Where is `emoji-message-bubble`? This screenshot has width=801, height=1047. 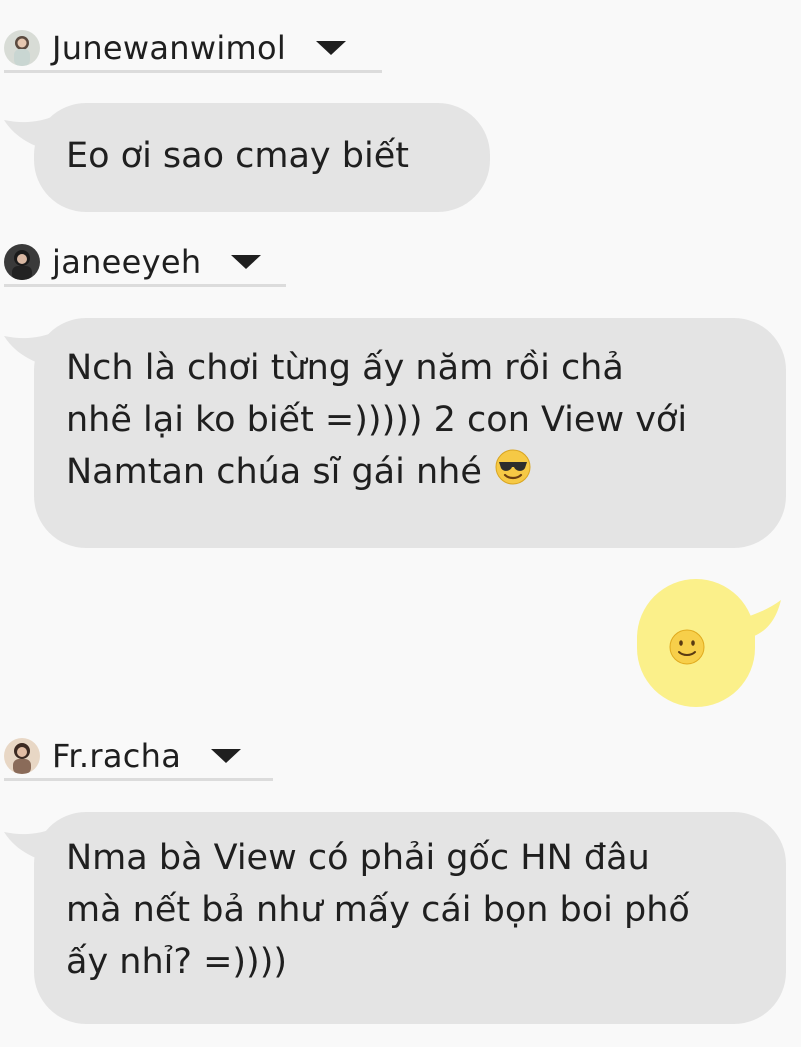
emoji-message-bubble is located at coordinates (696, 643).